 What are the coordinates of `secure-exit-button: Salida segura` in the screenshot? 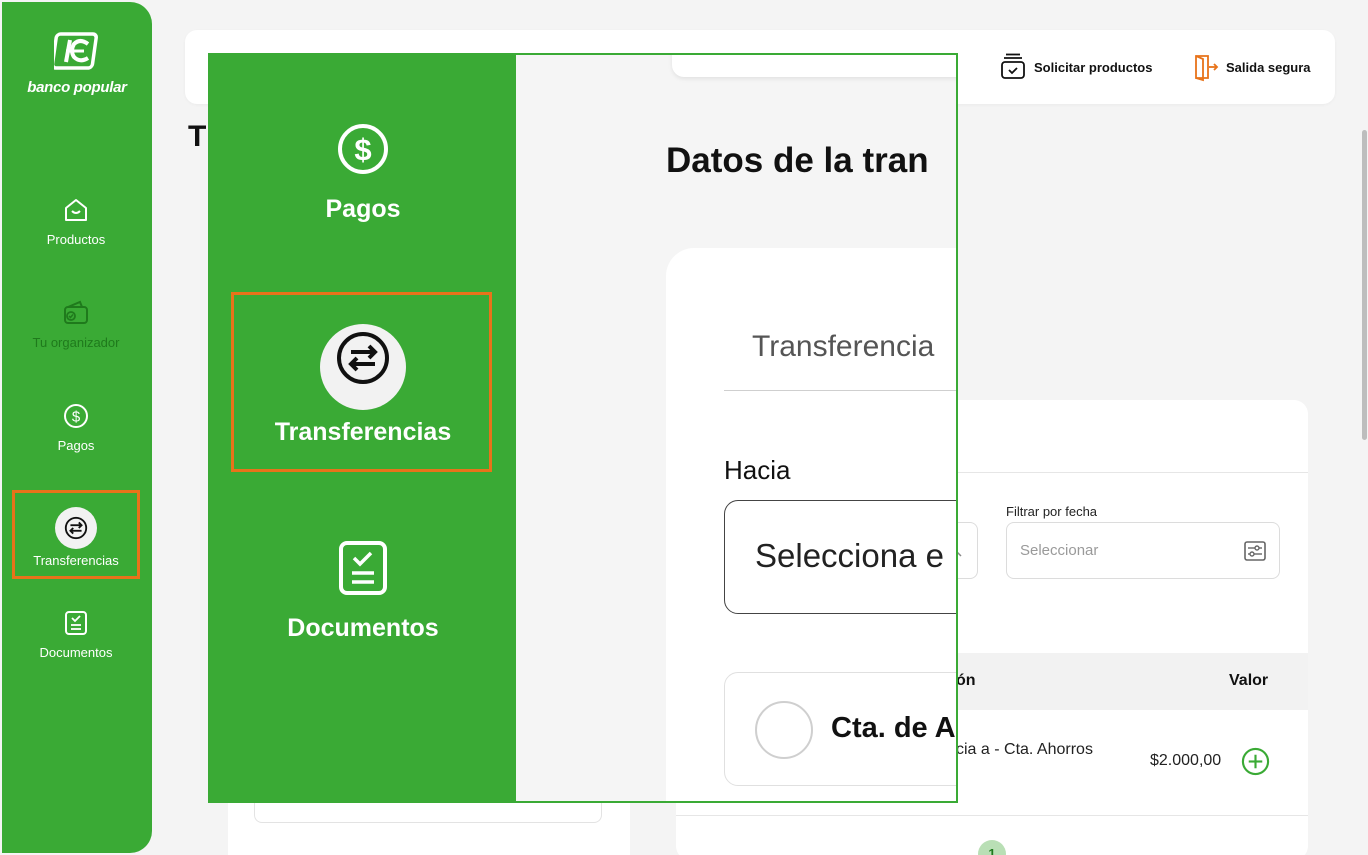 It's located at (1250, 67).